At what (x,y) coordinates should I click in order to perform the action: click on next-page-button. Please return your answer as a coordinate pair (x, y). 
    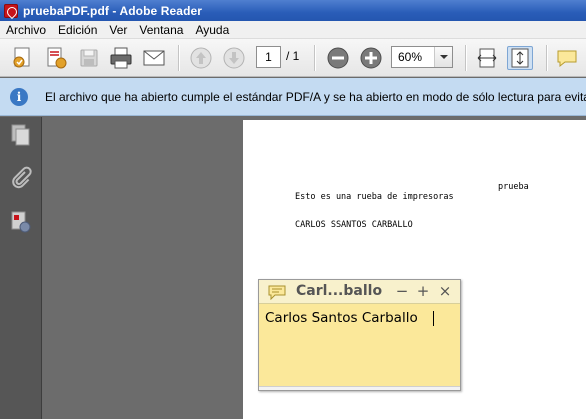
    Looking at the image, I should click on (234, 58).